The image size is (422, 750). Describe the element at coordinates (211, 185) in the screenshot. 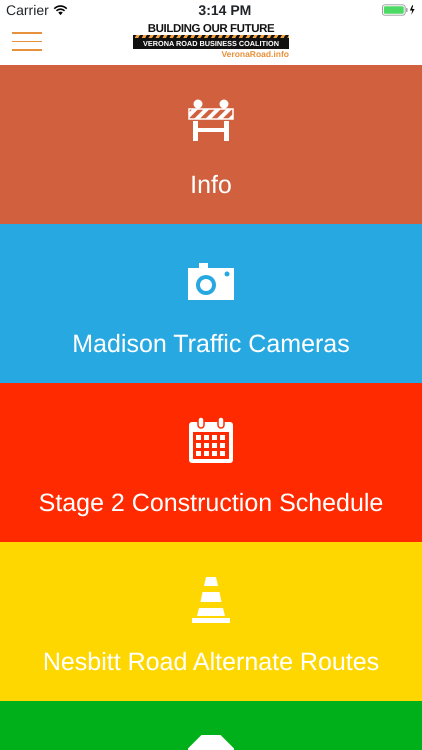

I see `tile-label: Info` at that location.